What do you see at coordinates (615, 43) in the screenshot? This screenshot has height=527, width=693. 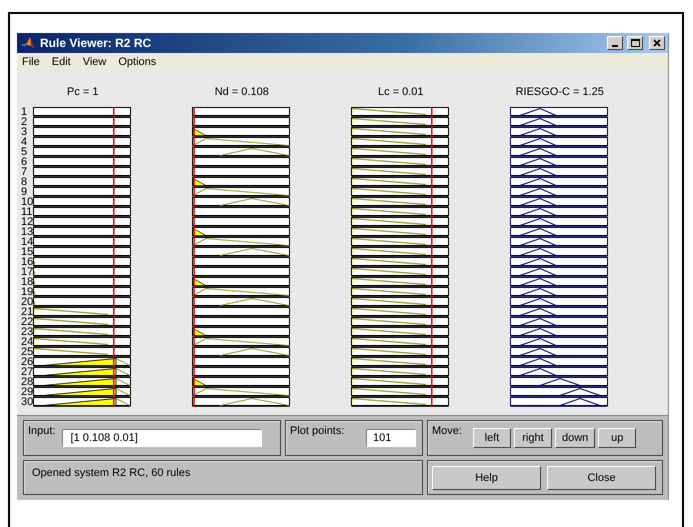 I see `minimize-button` at bounding box center [615, 43].